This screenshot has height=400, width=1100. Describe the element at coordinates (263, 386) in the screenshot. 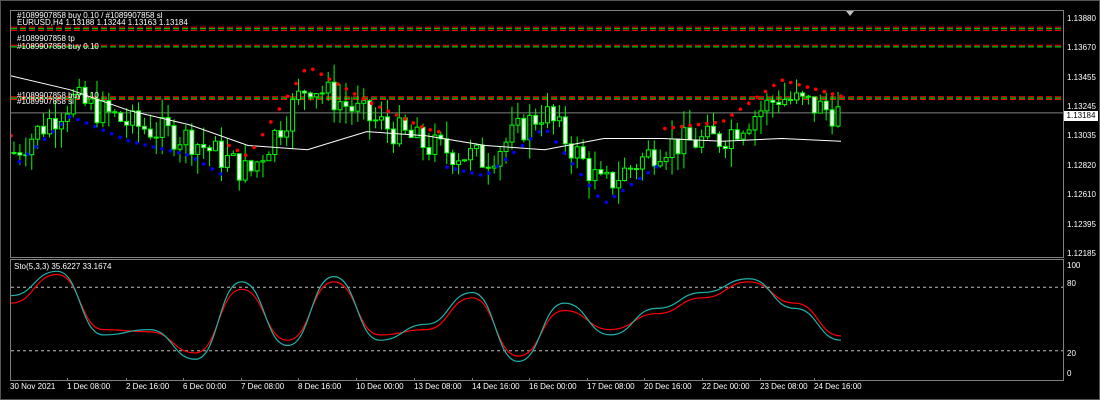

I see `time-label: 7 Dec 08:00` at that location.